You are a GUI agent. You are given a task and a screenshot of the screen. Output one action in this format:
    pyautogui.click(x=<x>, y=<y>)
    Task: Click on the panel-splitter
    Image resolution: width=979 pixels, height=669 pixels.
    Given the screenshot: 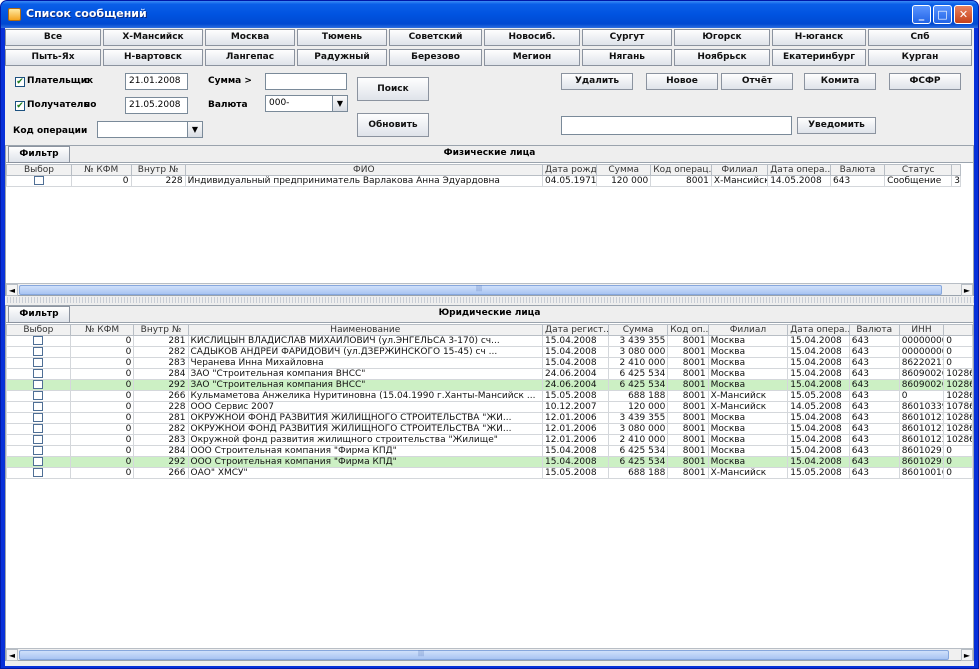 What is the action you would take?
    pyautogui.click(x=489, y=300)
    